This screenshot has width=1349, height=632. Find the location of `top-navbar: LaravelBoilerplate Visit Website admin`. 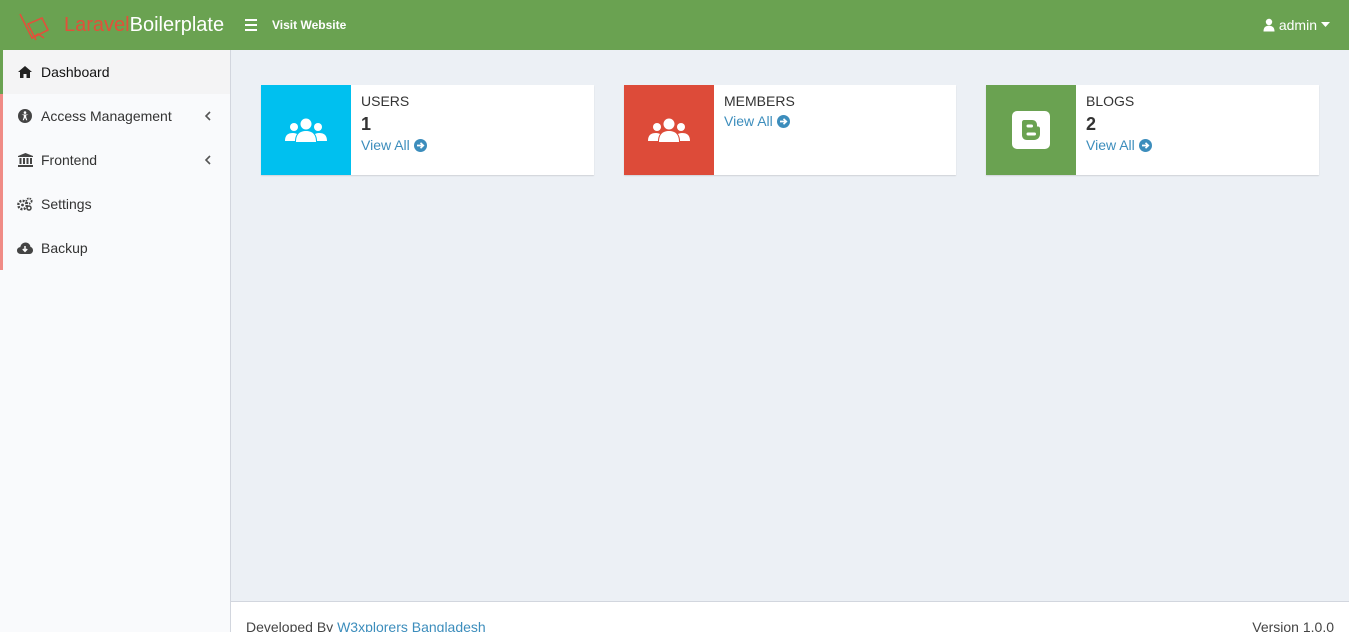

top-navbar: LaravelBoilerplate Visit Website admin is located at coordinates (674, 25).